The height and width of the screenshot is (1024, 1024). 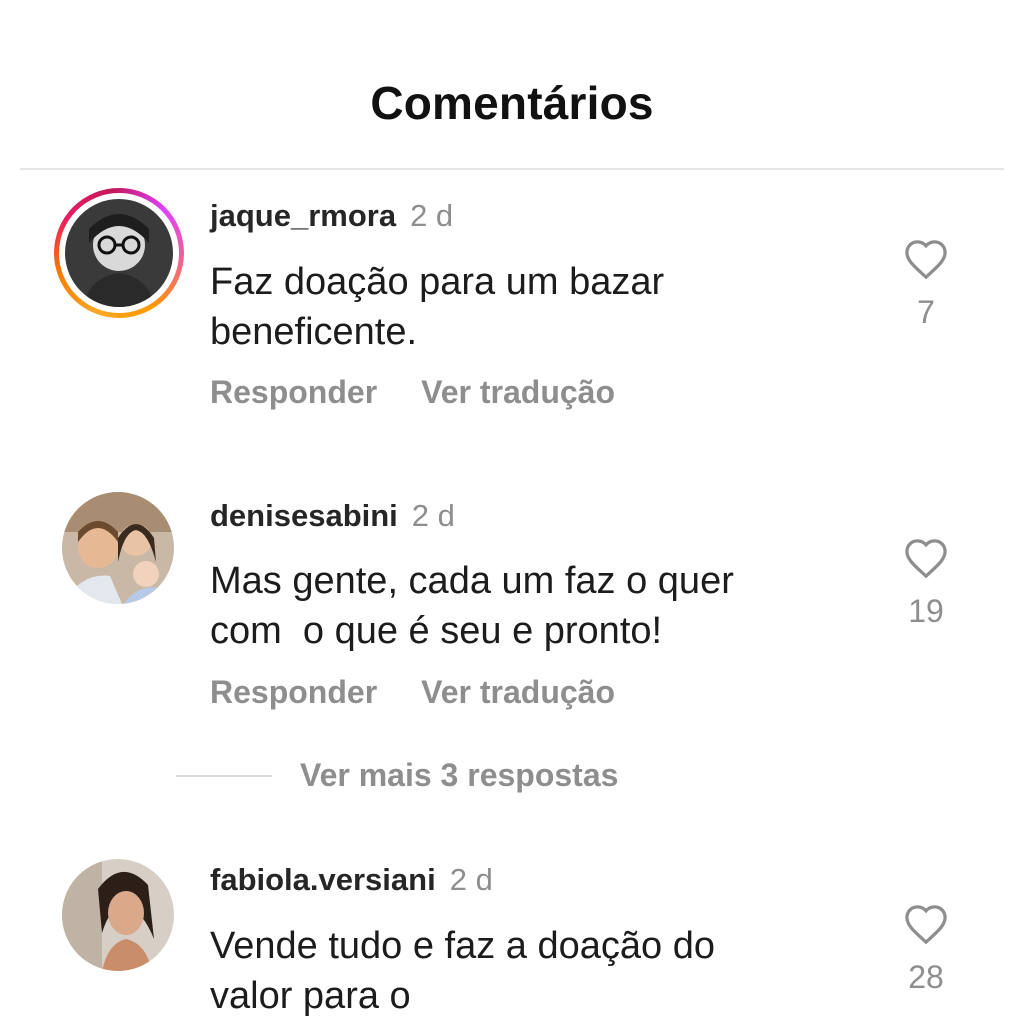 What do you see at coordinates (224, 775) in the screenshot?
I see `replies-divider-line` at bounding box center [224, 775].